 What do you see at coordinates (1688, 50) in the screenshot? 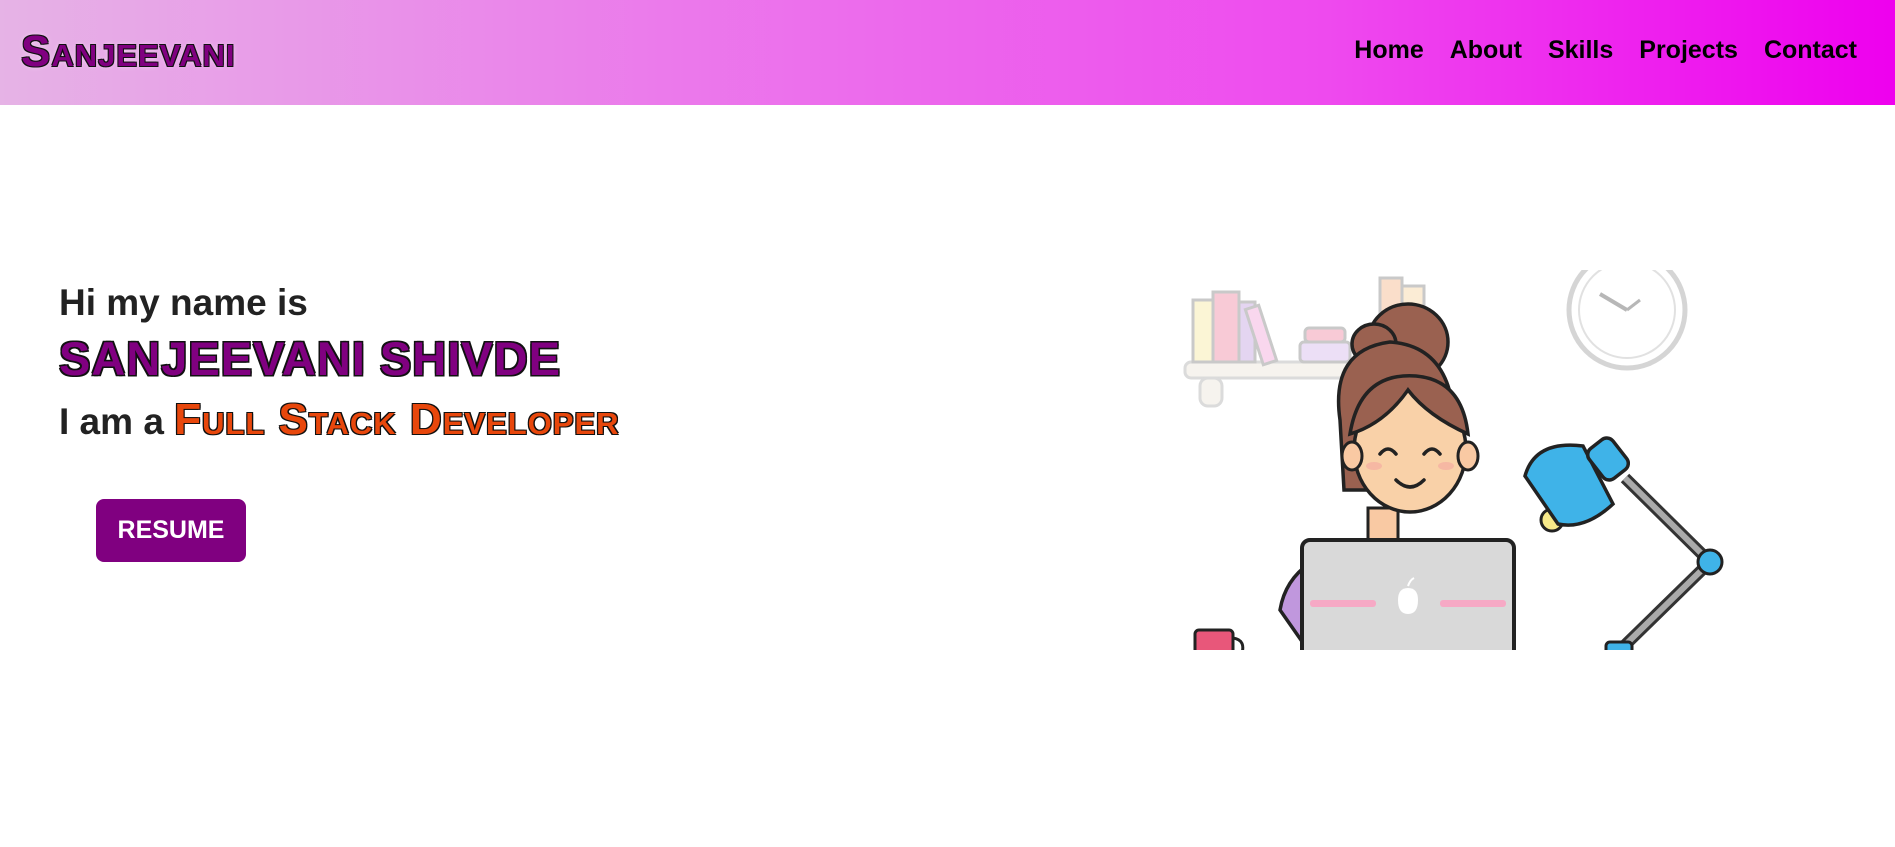
I see `nav-link-projects: Projects` at bounding box center [1688, 50].